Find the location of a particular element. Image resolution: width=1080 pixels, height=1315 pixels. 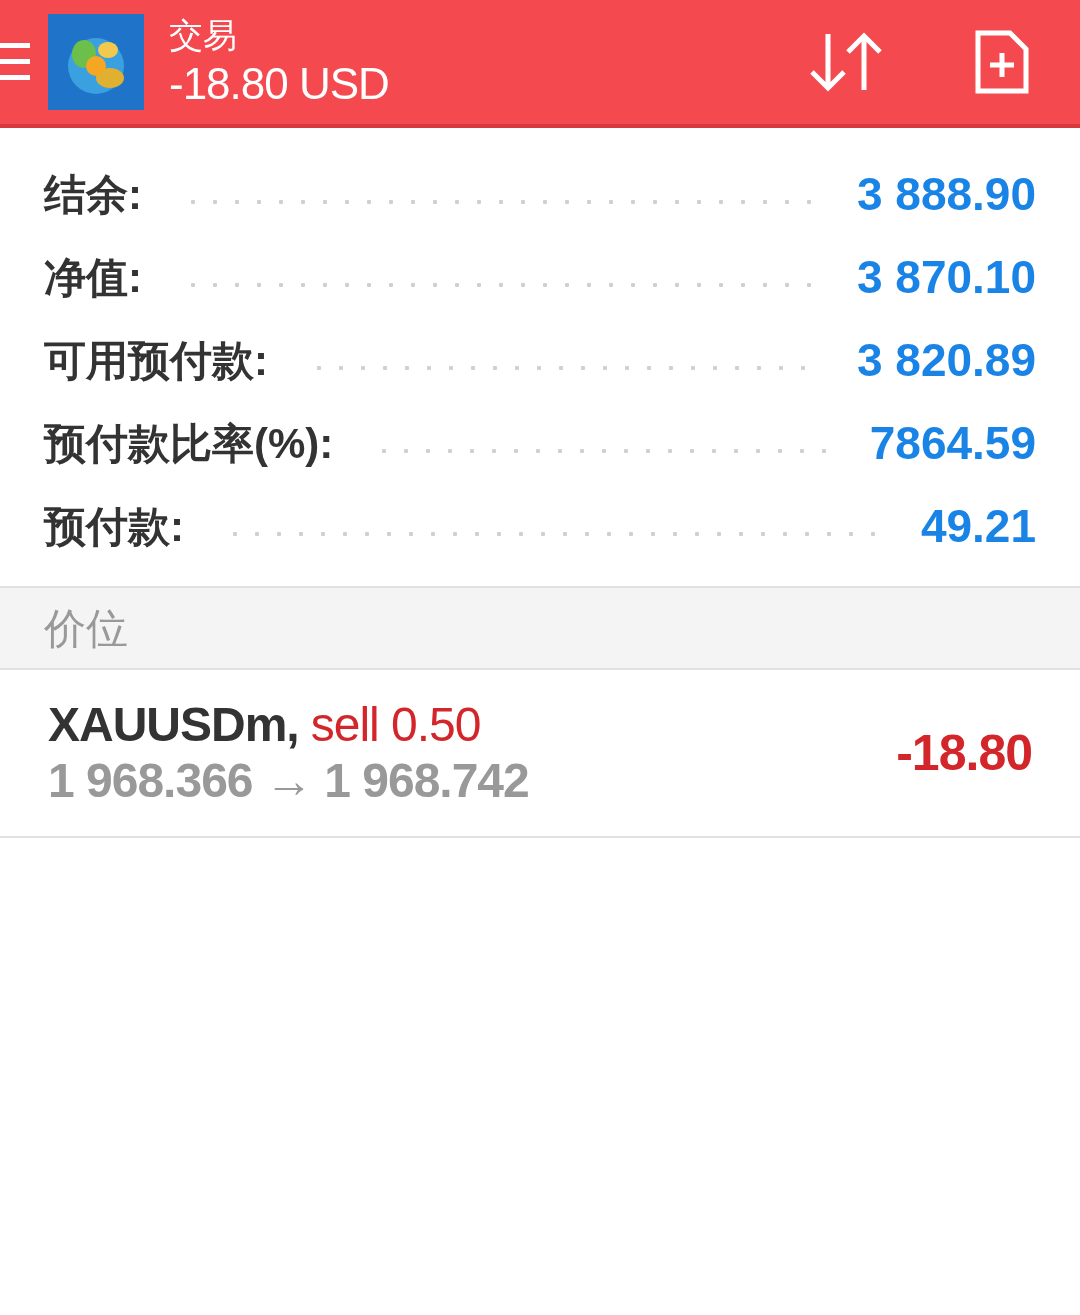

position-symbol: XAUUSDm, is located at coordinates (173, 725).